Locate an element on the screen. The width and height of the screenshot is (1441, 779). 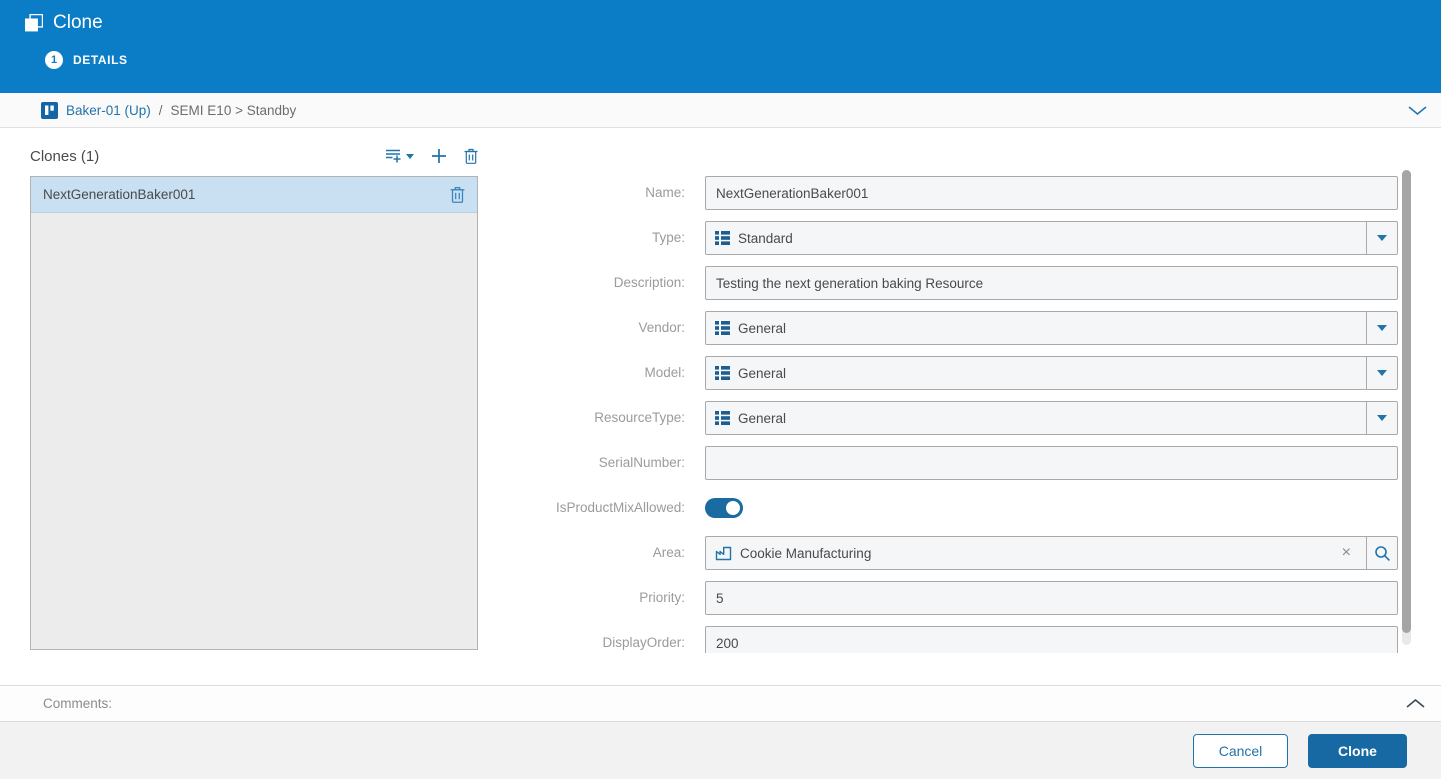
displayorder-label: DisplayOrder: is located at coordinates (643, 642).